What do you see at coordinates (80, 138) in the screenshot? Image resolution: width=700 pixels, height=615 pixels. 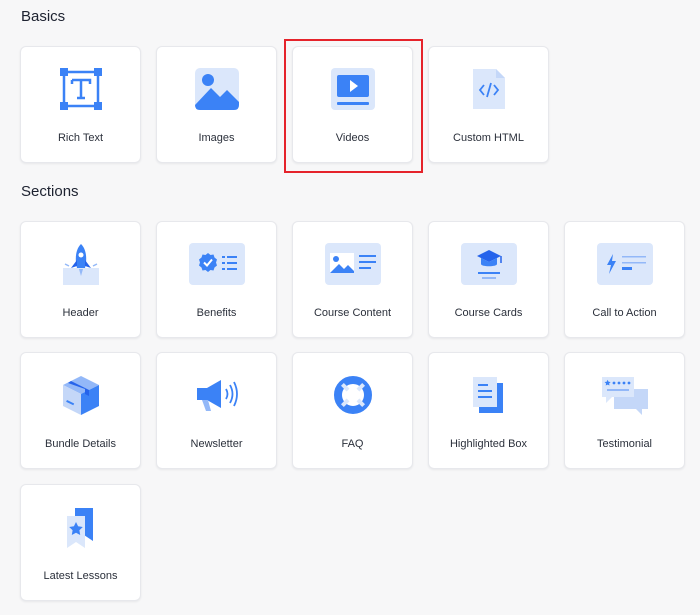 I see `block-label: Rich Text` at bounding box center [80, 138].